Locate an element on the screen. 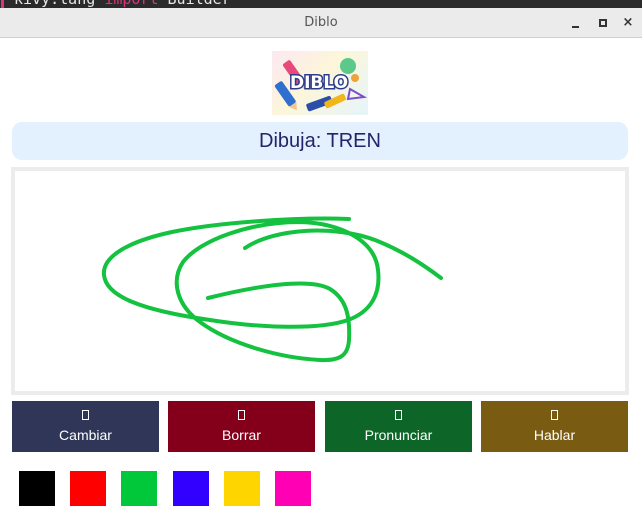 This screenshot has height=517, width=642. color-swatch-black is located at coordinates (37, 488).